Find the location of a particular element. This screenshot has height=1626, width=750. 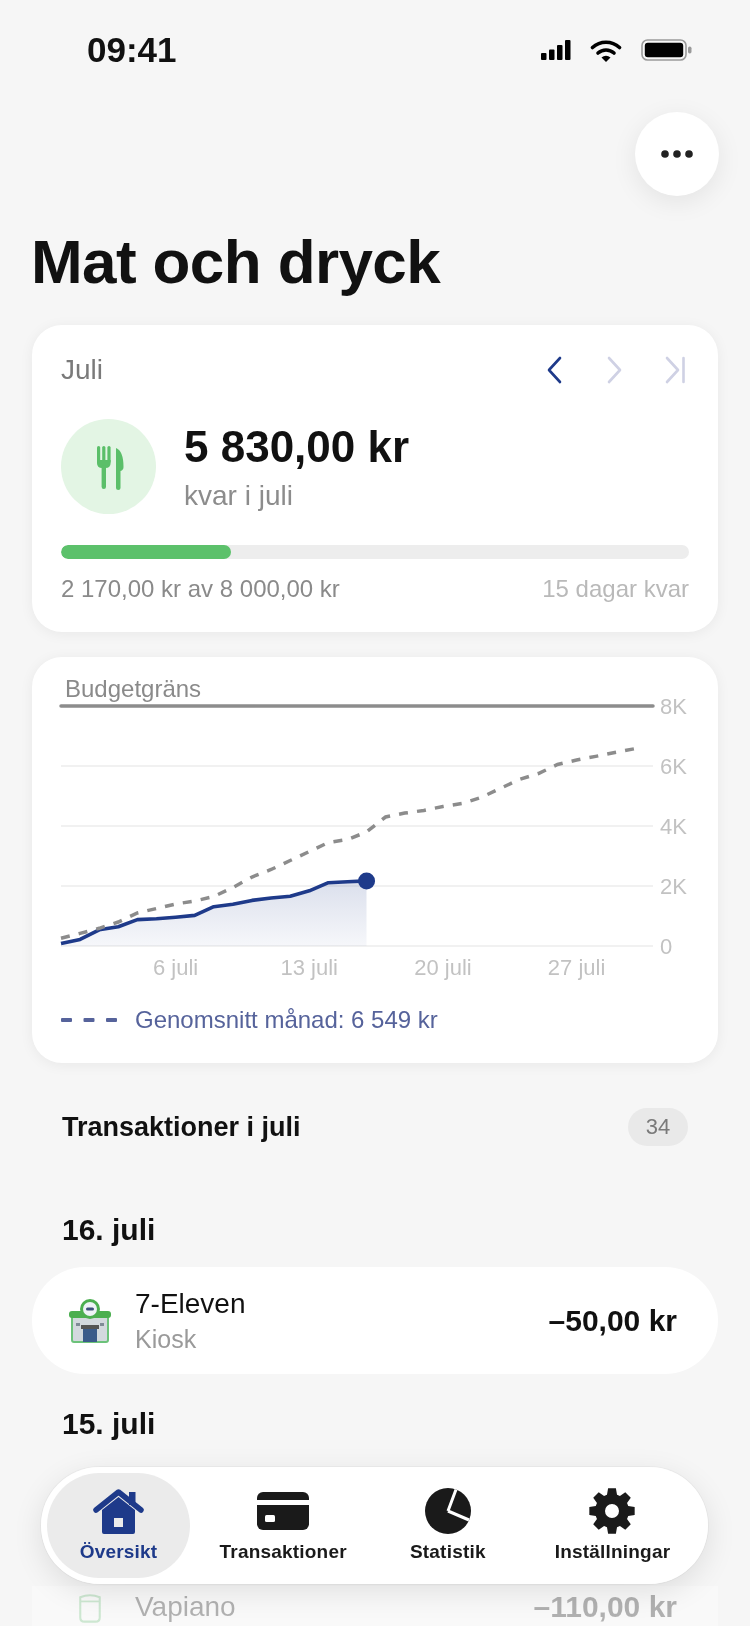

remaining-amount: 5 830,00 kr is located at coordinates (297, 446).